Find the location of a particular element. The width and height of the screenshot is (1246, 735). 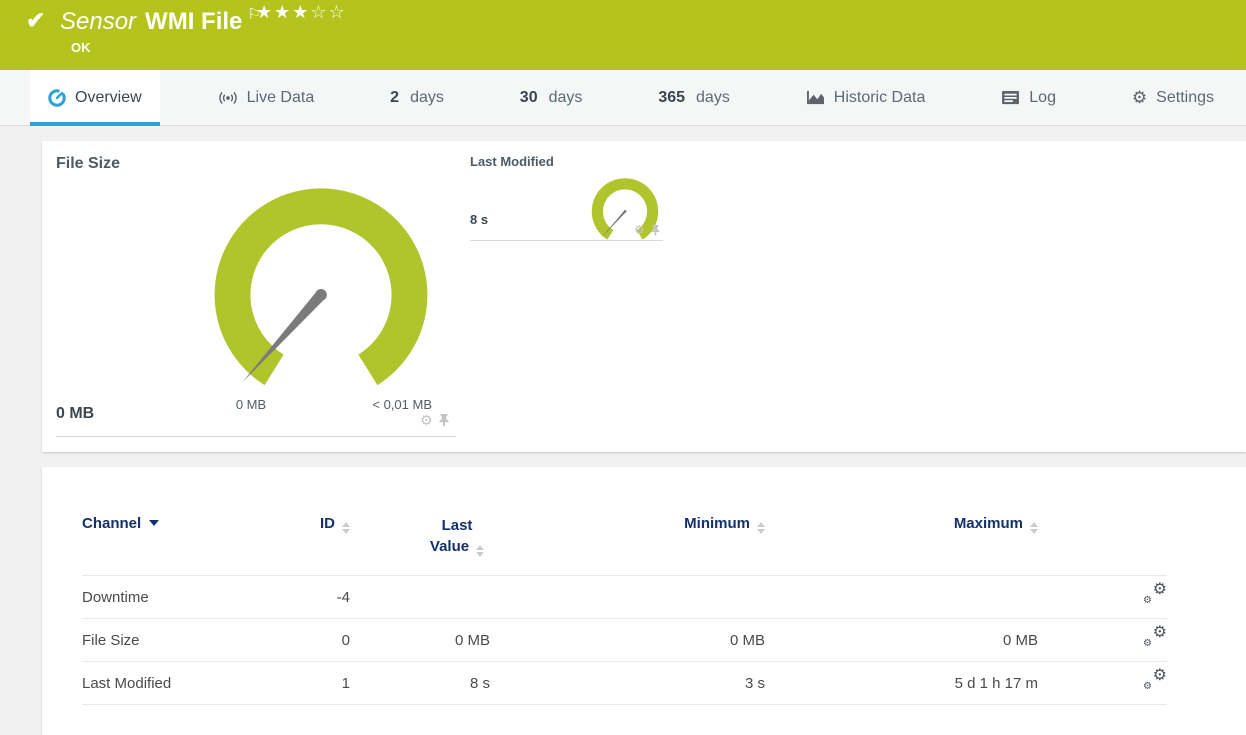

sensor-name: WMI File is located at coordinates (194, 21).